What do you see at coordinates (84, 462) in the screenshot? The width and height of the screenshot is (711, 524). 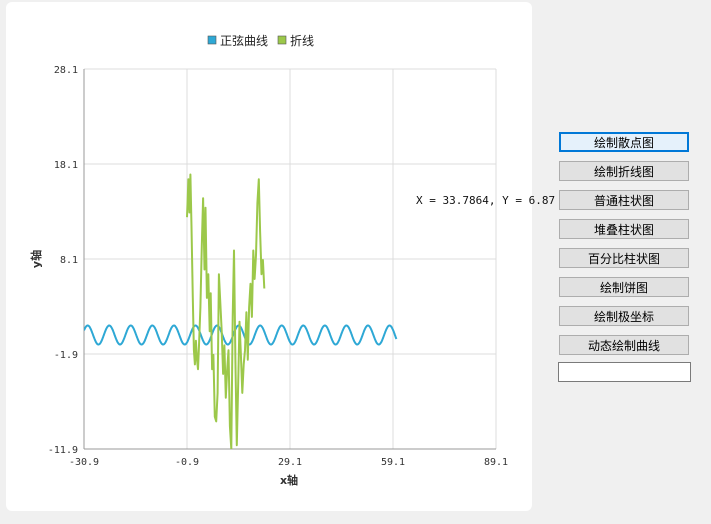 I see `x-tick-label: -30.9` at bounding box center [84, 462].